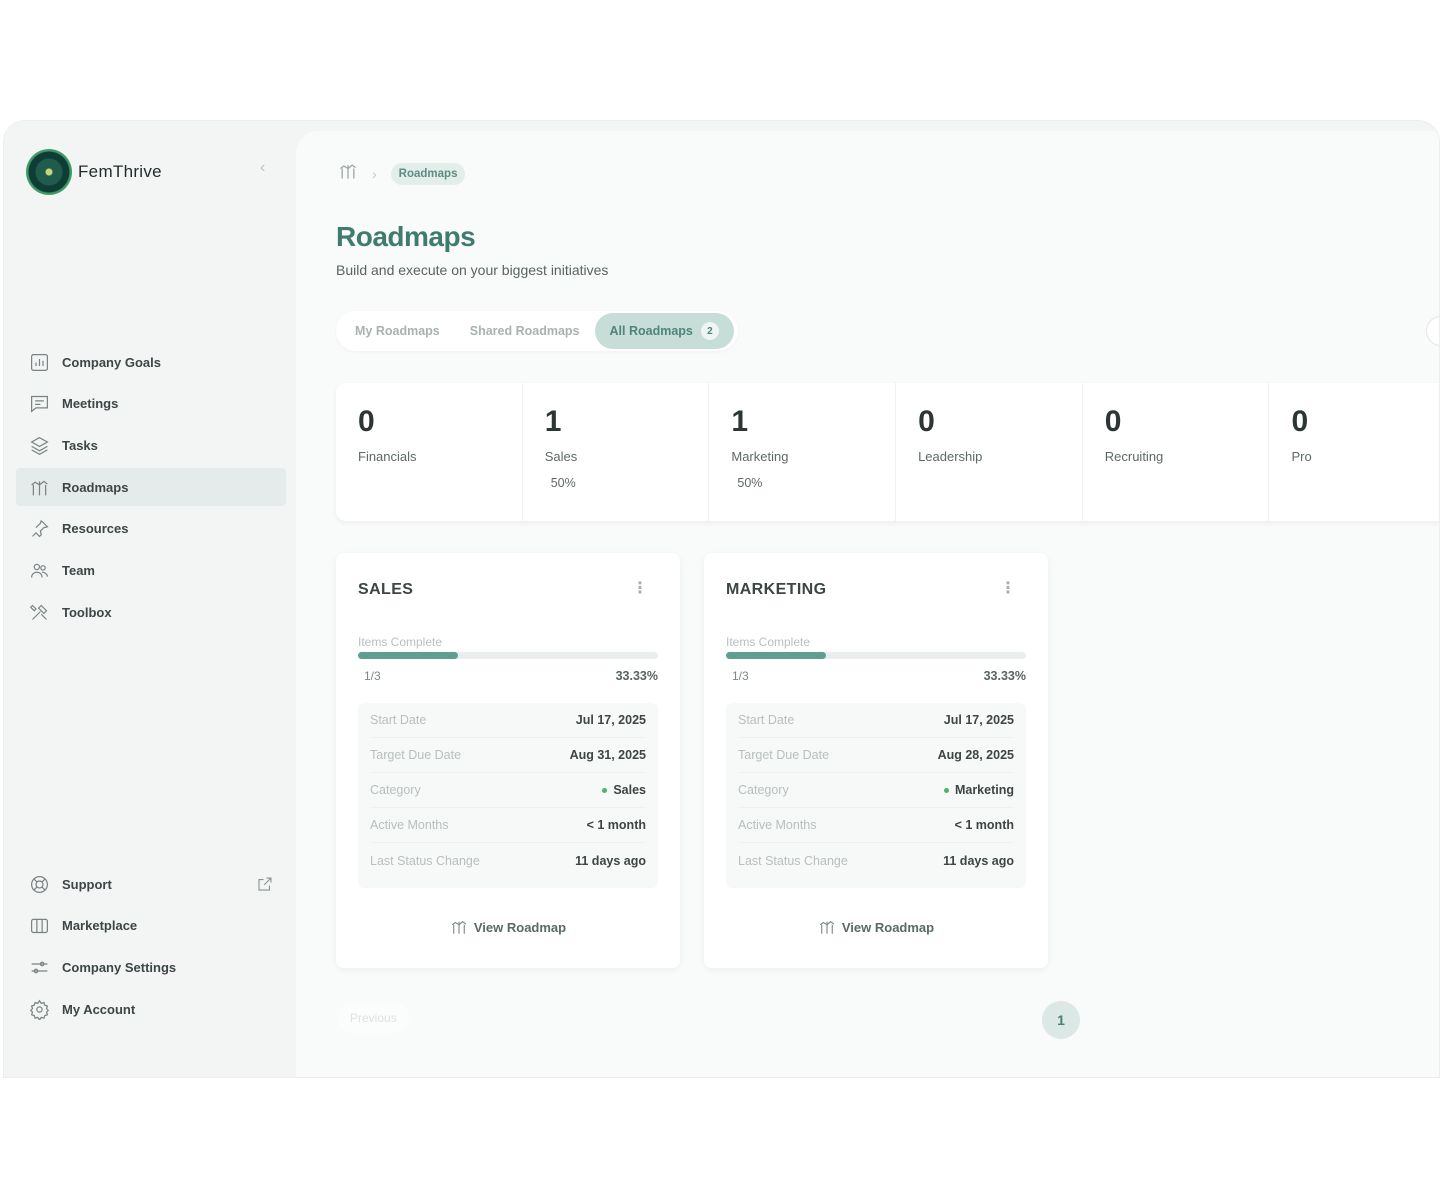 This screenshot has width=1440, height=1200. What do you see at coordinates (984, 790) in the screenshot?
I see `category-name: Marketing` at bounding box center [984, 790].